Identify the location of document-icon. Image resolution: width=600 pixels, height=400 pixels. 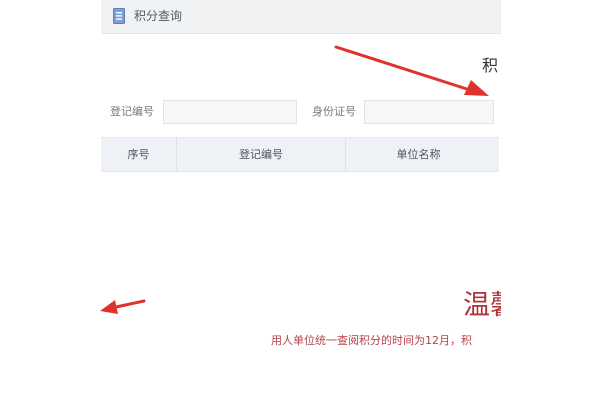
(119, 16).